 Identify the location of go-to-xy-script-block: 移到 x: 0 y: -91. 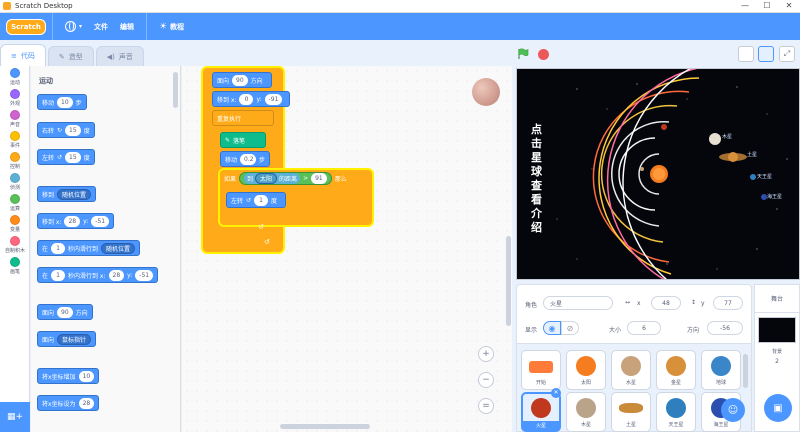
(251, 99).